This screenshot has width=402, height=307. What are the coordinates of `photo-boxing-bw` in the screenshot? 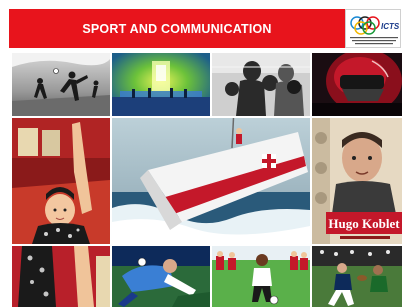 It's located at (261, 84).